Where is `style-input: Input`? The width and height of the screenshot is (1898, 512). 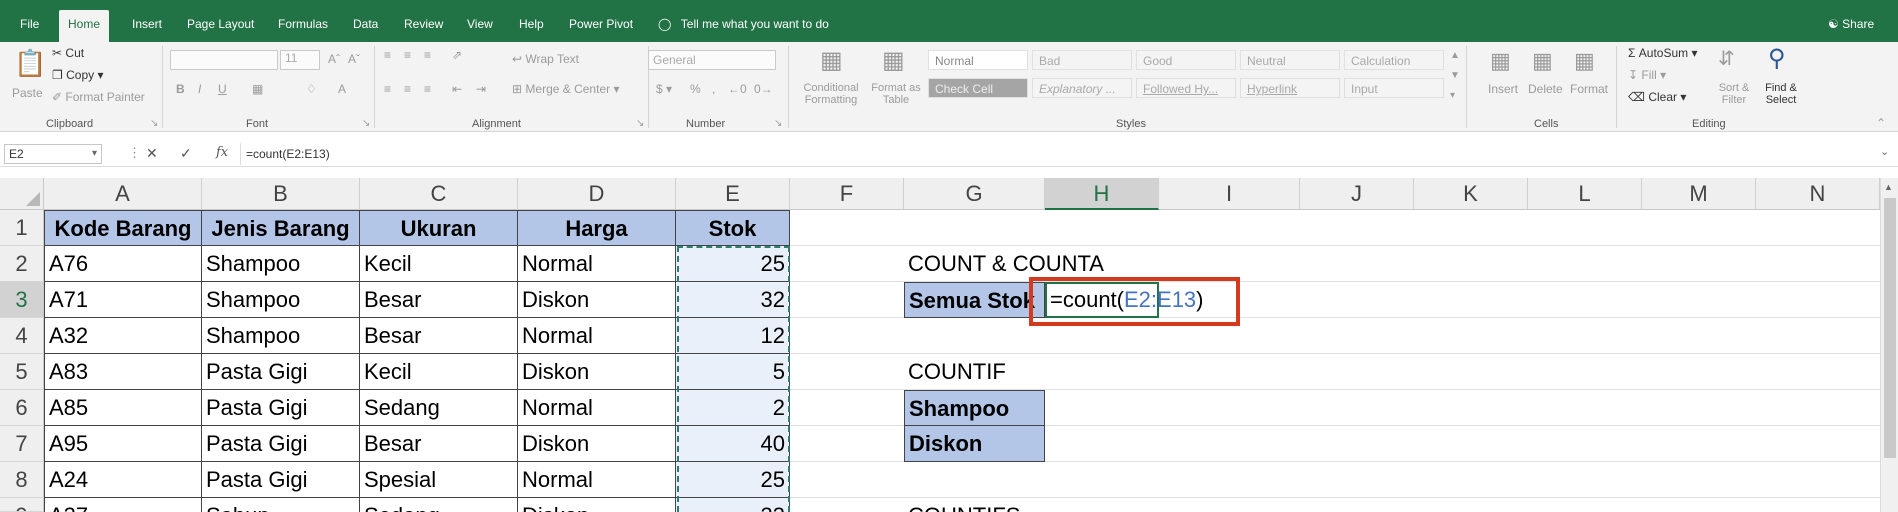 style-input: Input is located at coordinates (1394, 88).